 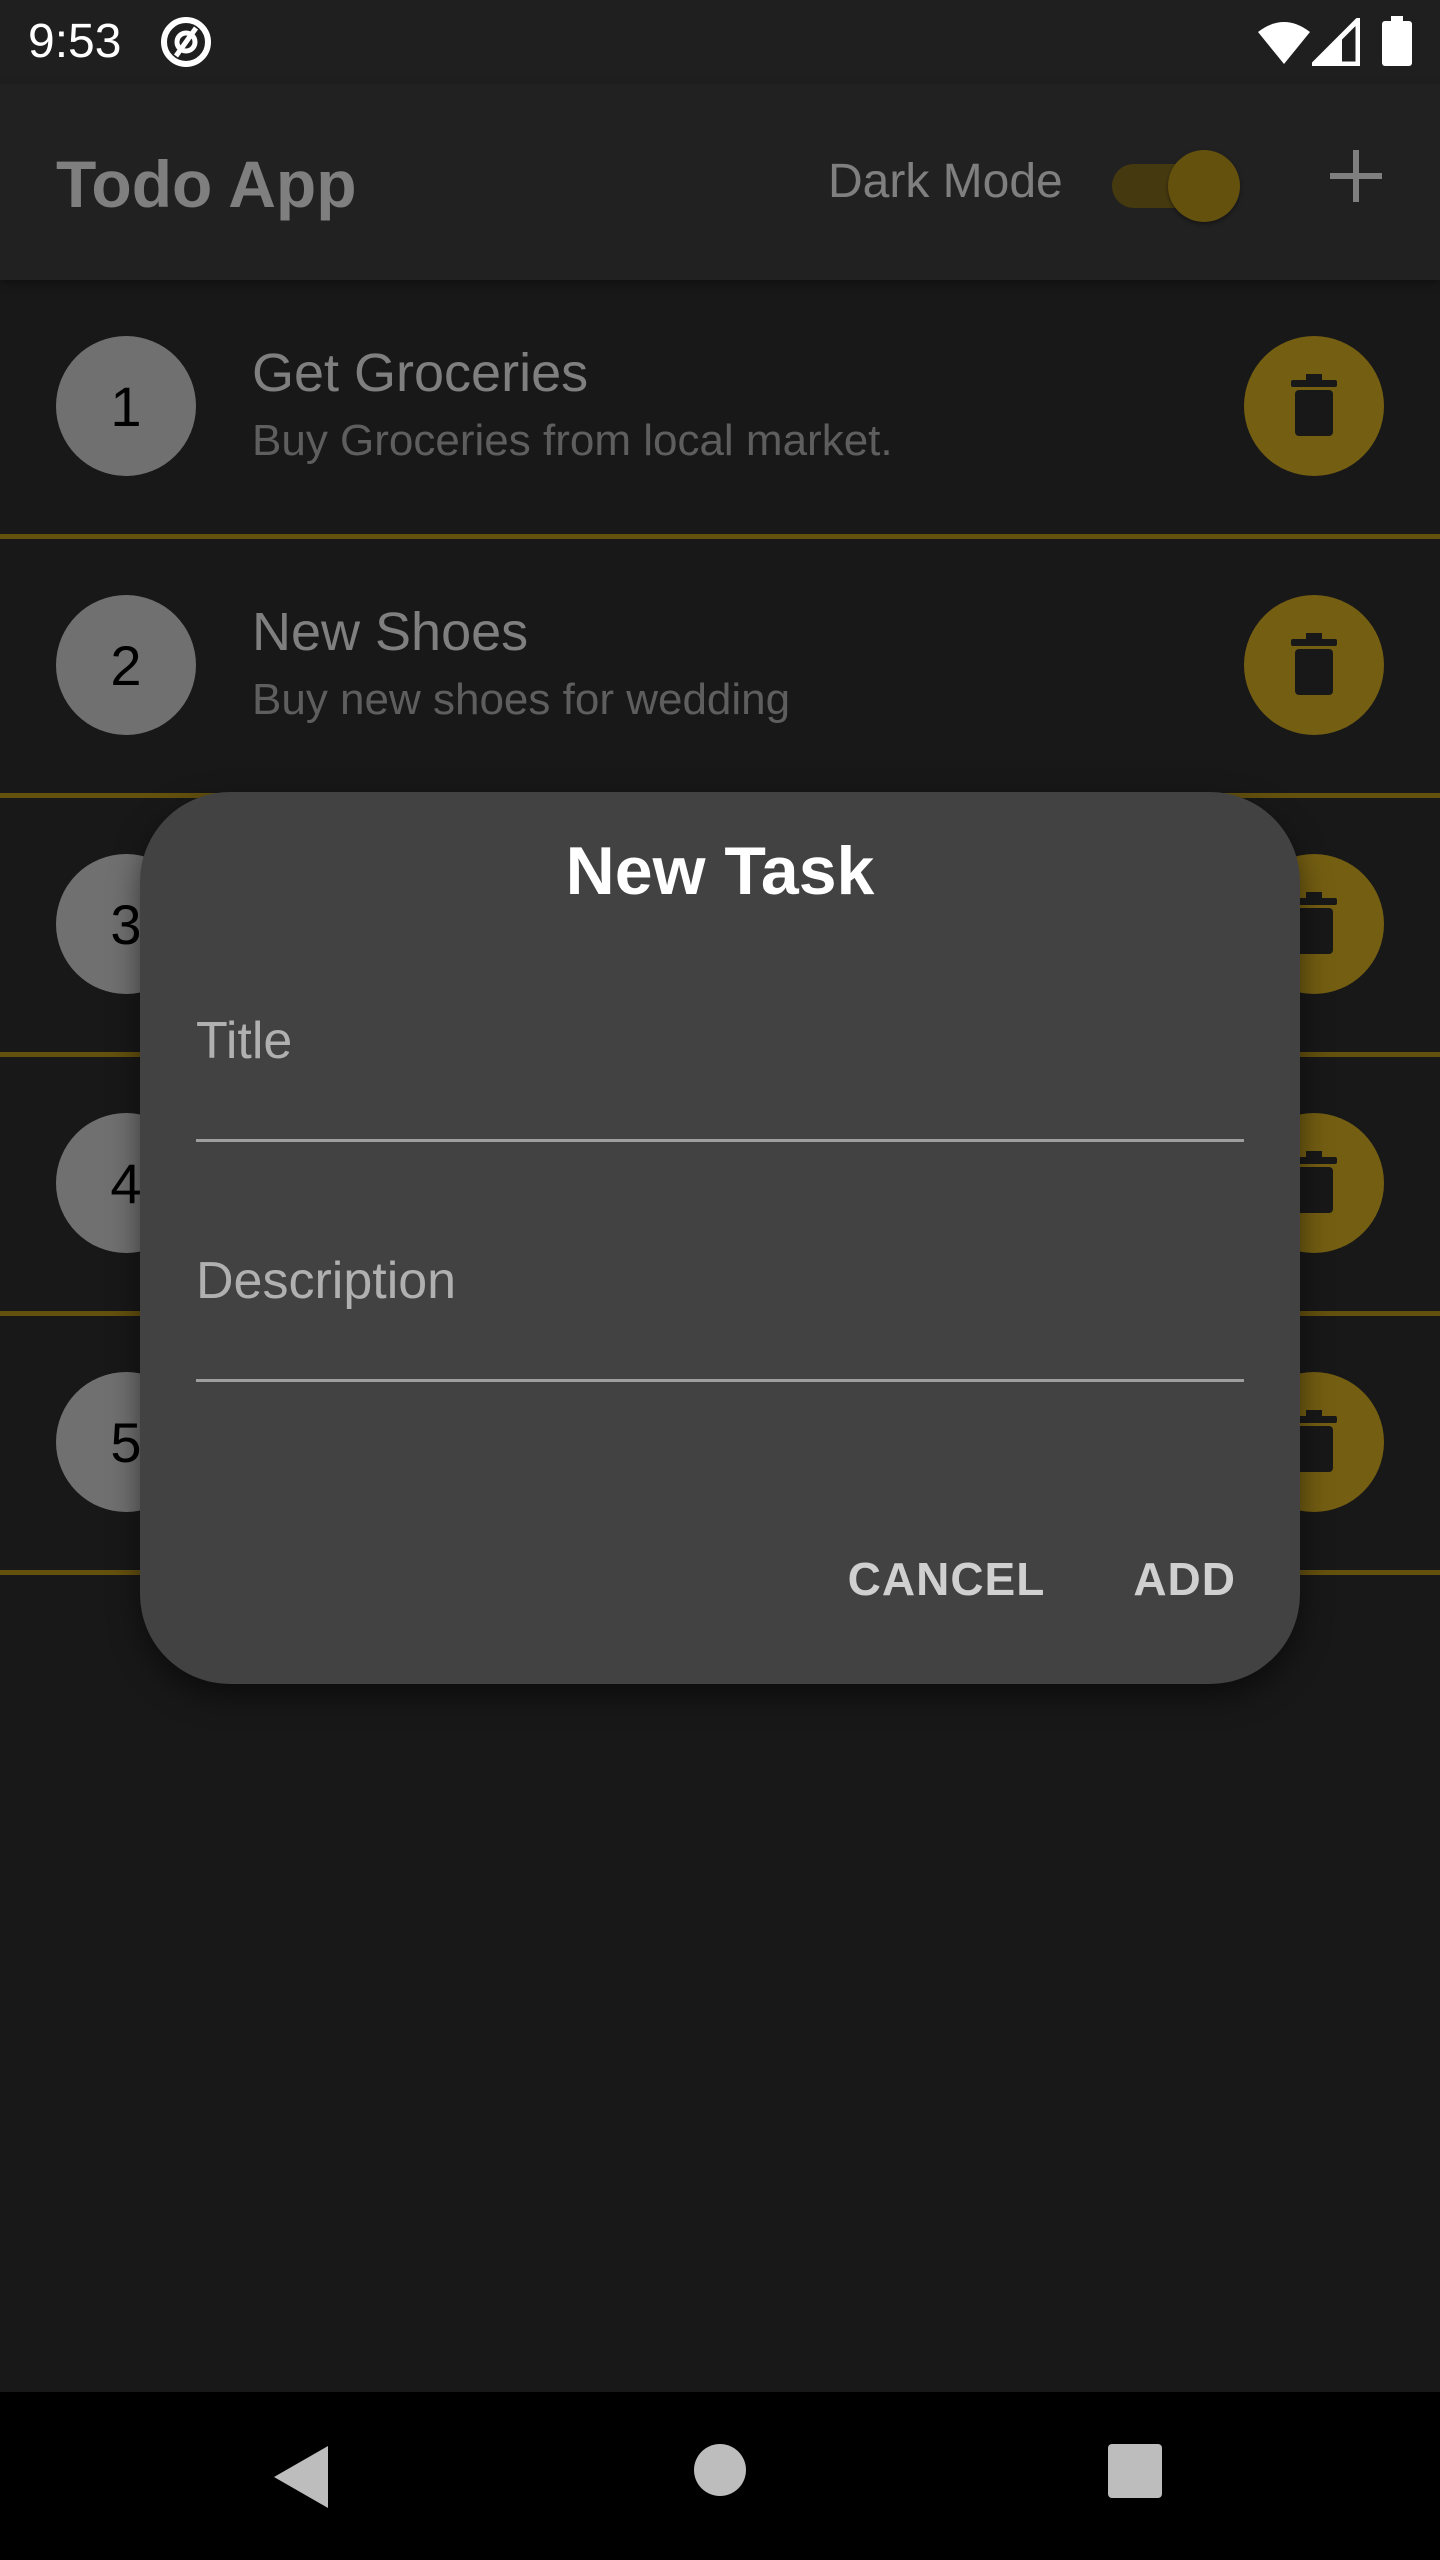 I want to click on battery-icon, so click(x=1397, y=41).